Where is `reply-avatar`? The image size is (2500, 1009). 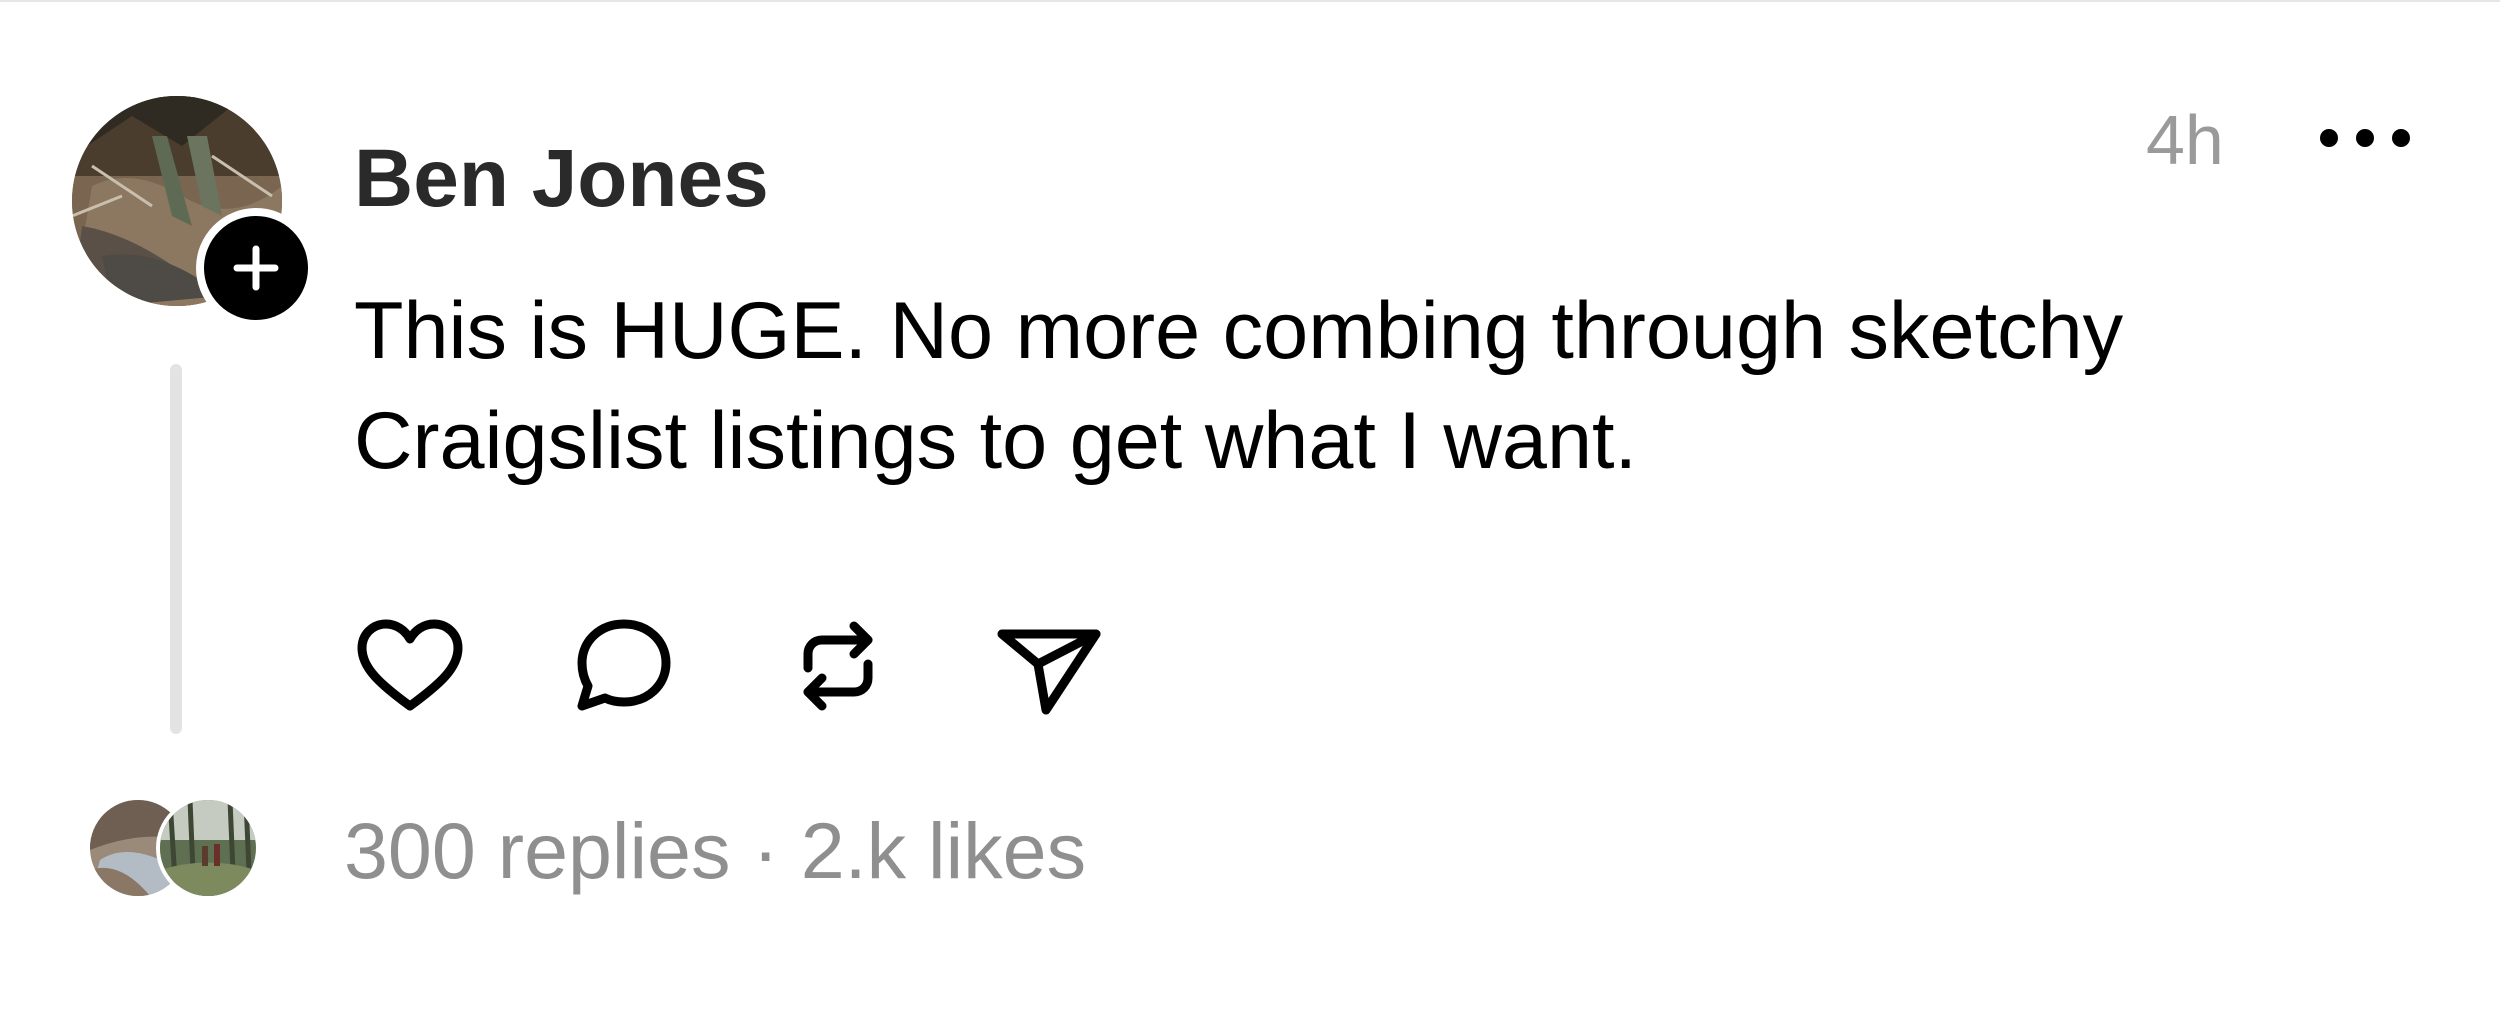 reply-avatar is located at coordinates (208, 848).